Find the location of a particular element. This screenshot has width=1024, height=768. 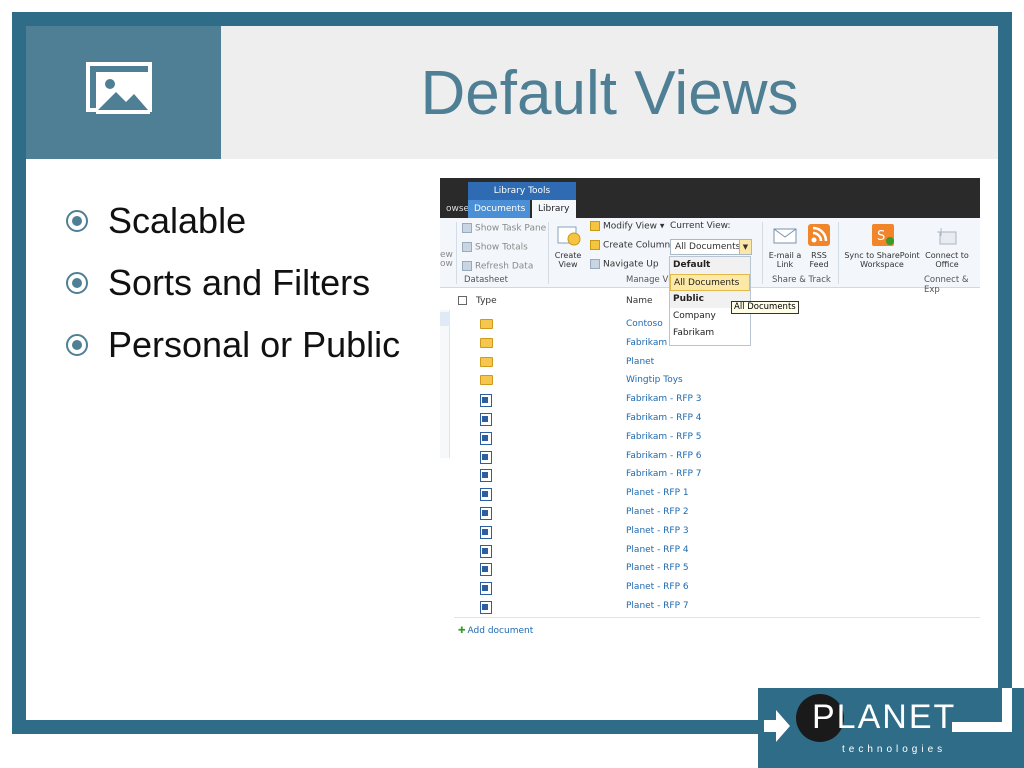

list-item: Planet - RFP 4 is located at coordinates (710, 551).